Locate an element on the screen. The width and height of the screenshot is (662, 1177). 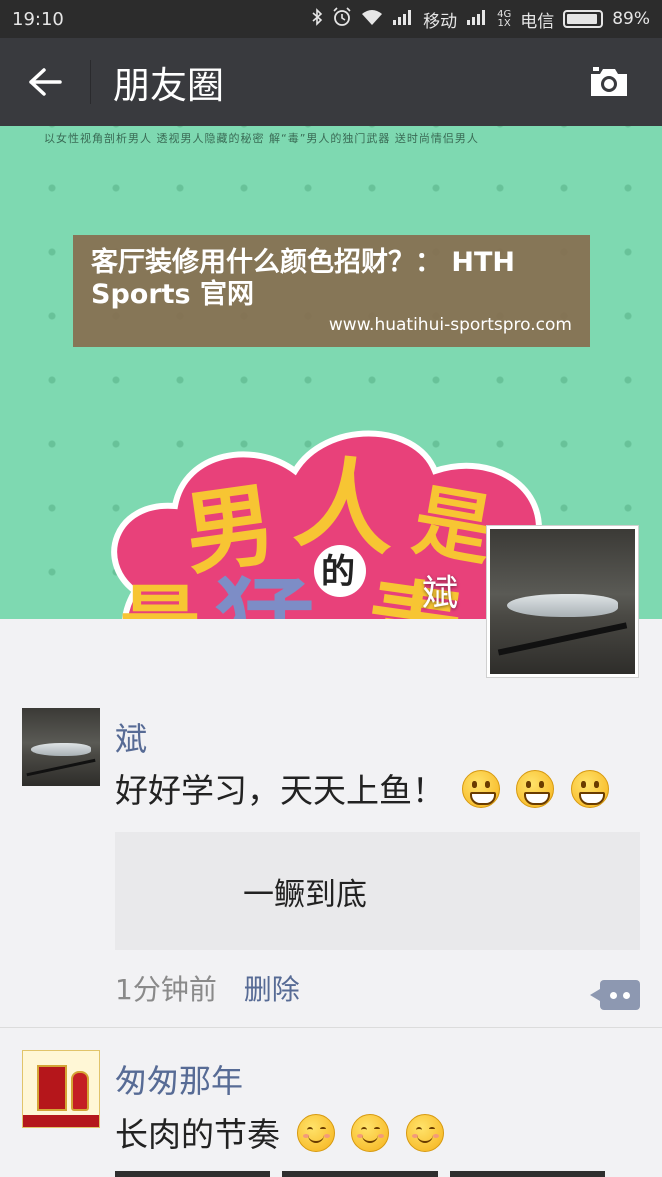
post-text: 好好学习，天天上鱼！ is located at coordinates (362, 788).